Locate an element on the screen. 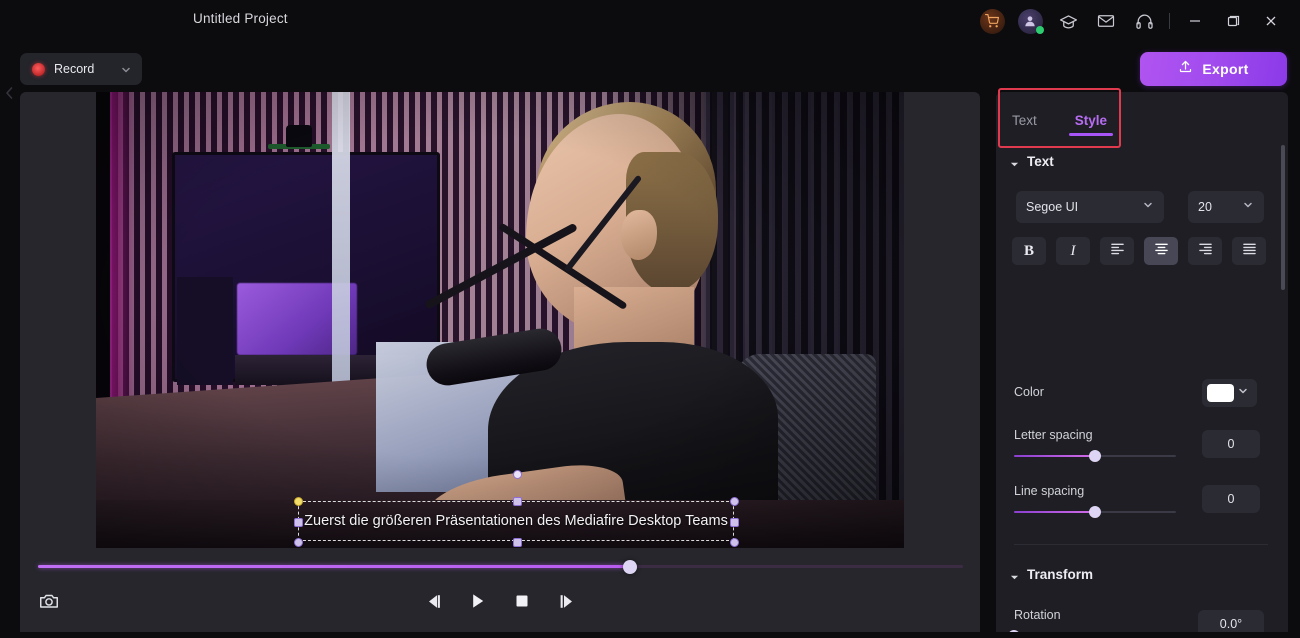 Image resolution: width=1300 pixels, height=638 pixels. text-format-buttons: B I is located at coordinates (1139, 251).